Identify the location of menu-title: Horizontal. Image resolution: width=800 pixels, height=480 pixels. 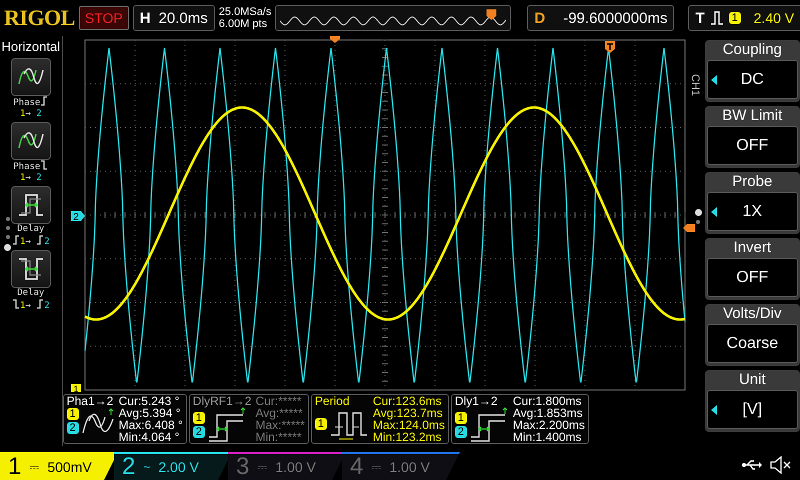
(31, 46).